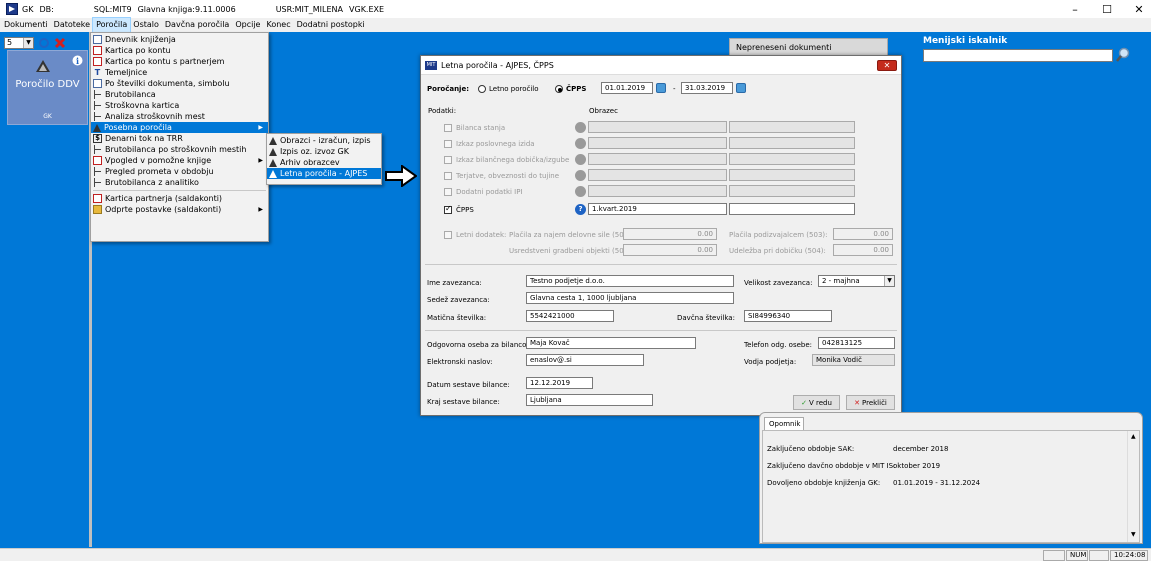  I want to click on window-count-value: 5, so click(10, 42).